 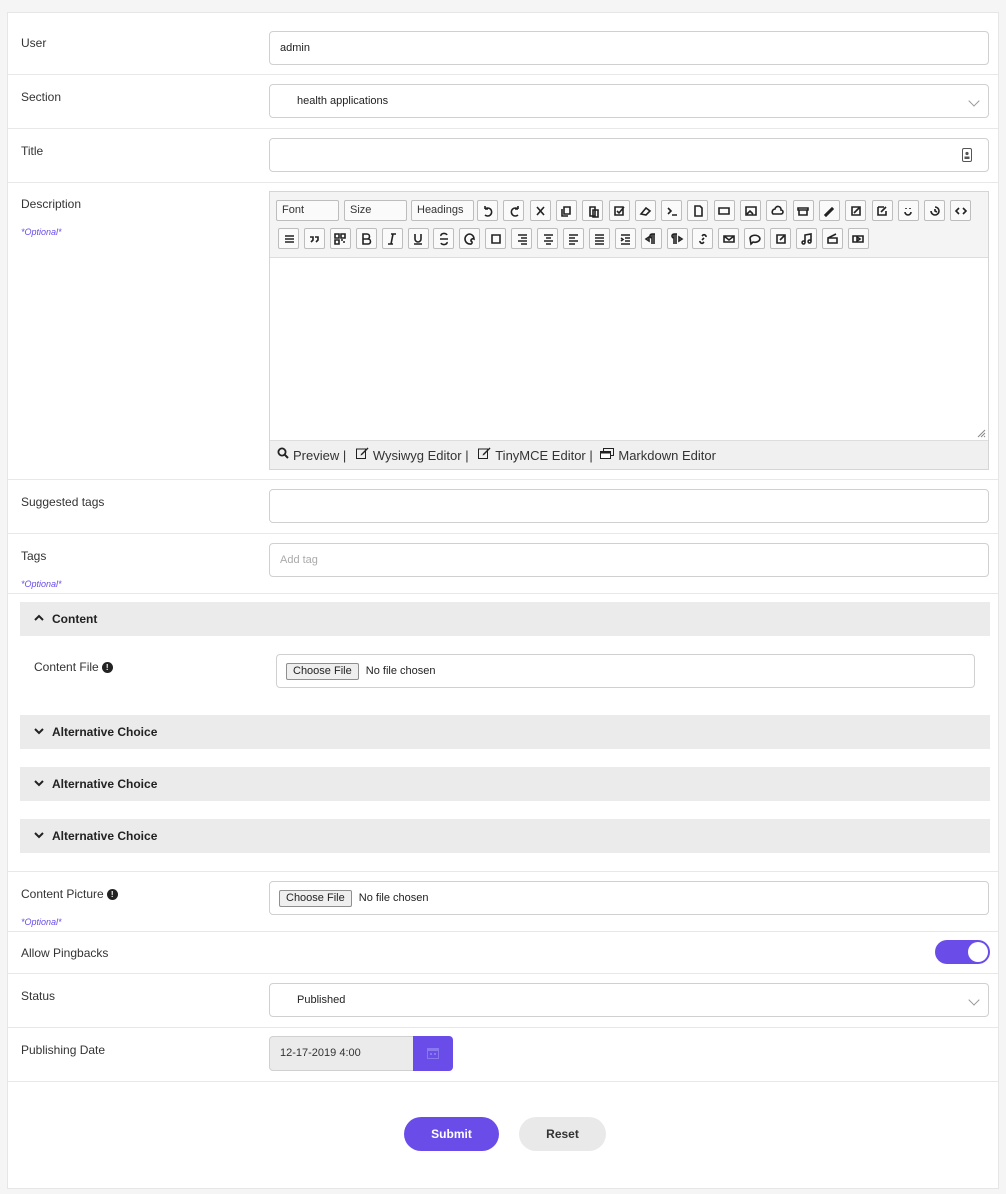 What do you see at coordinates (829, 210) in the screenshot?
I see `pencil-button` at bounding box center [829, 210].